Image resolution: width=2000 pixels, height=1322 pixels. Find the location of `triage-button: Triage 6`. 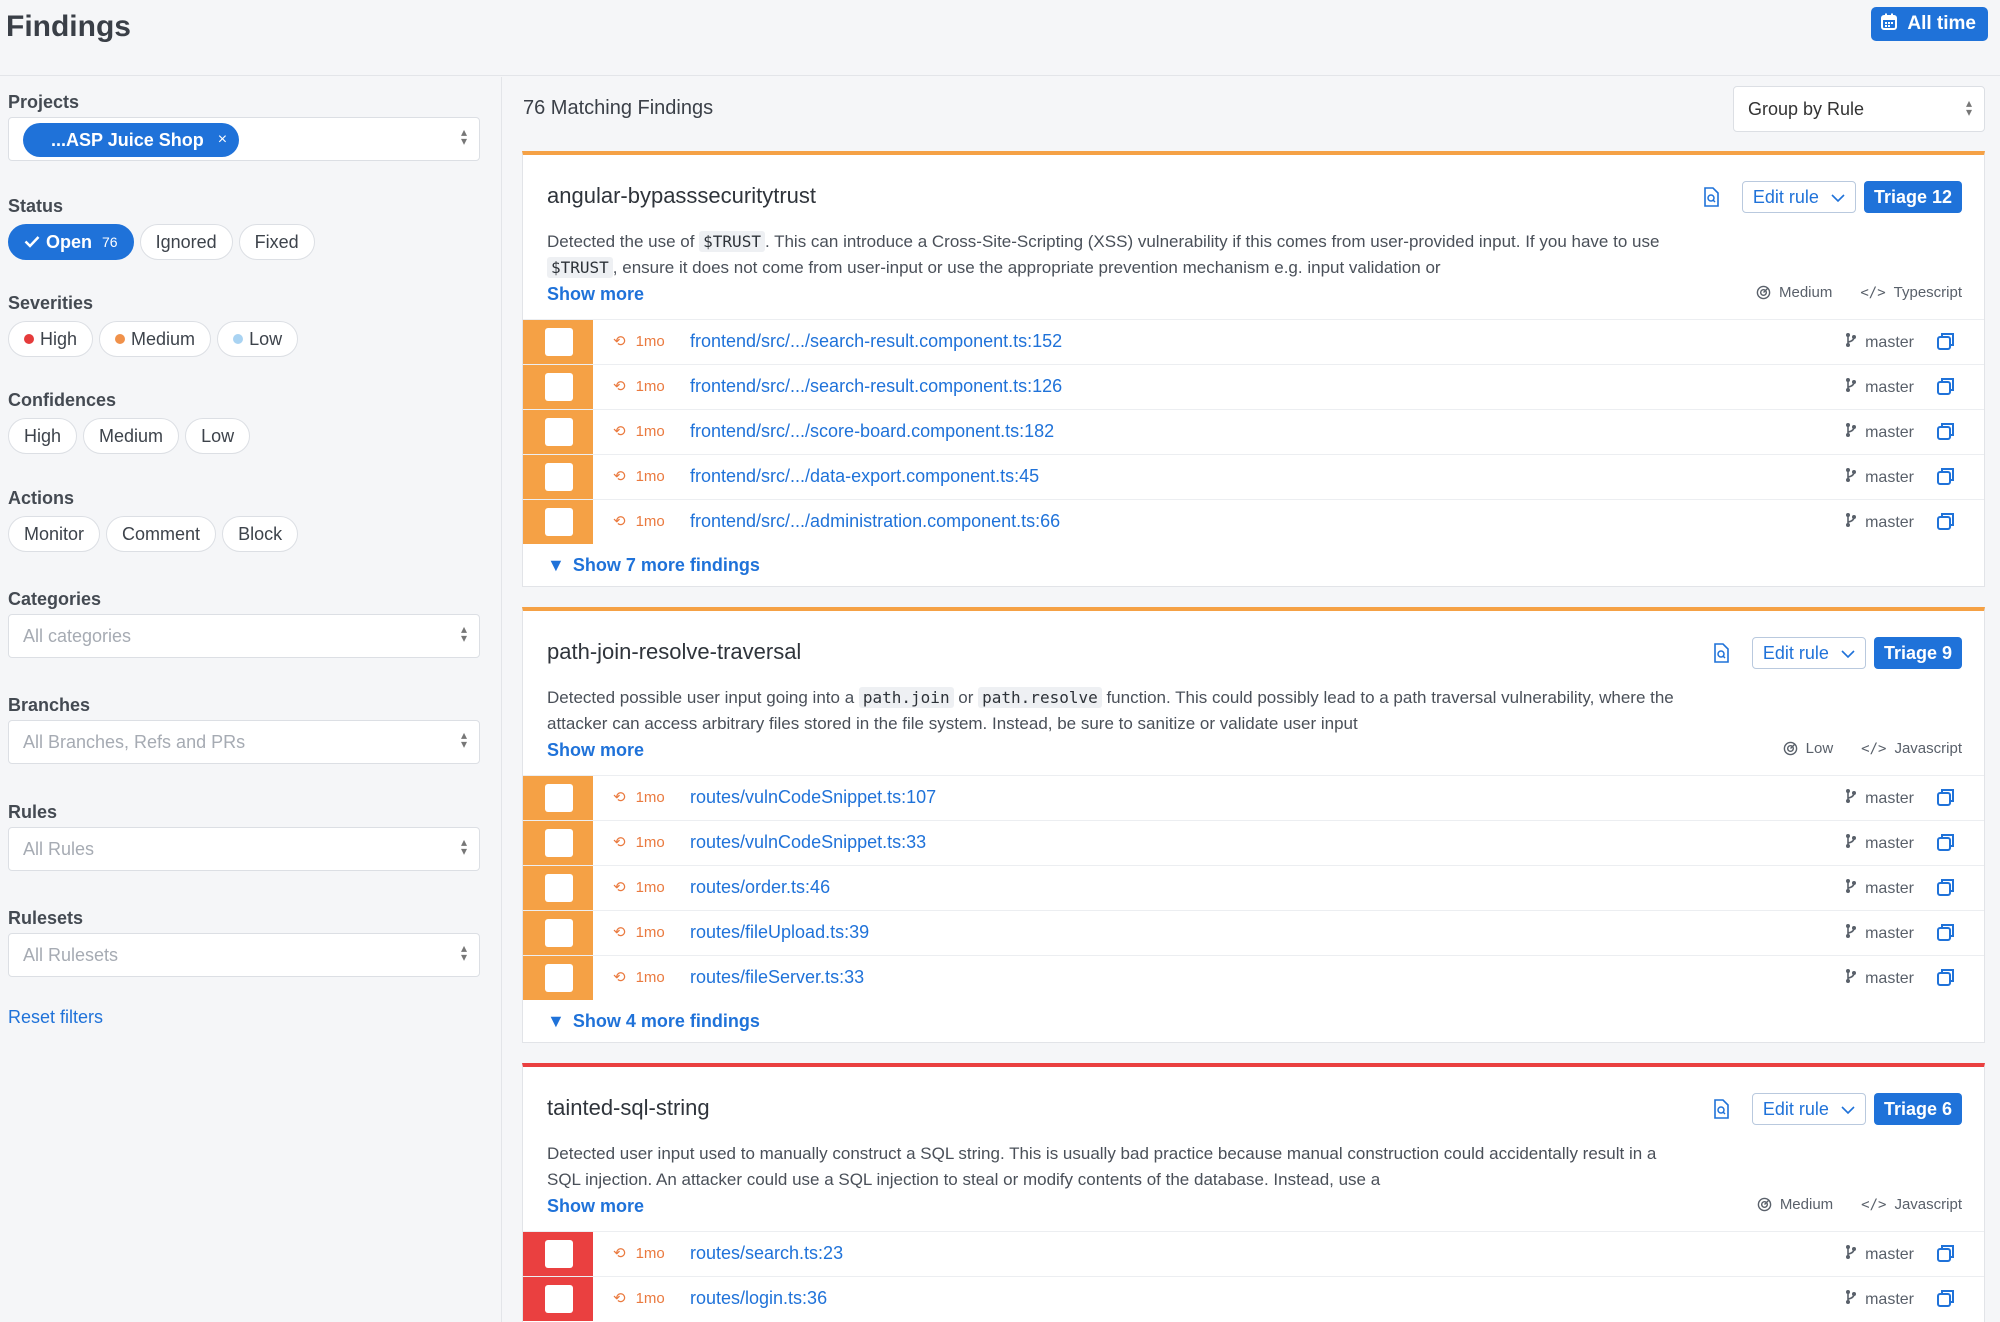

triage-button: Triage 6 is located at coordinates (1917, 1109).